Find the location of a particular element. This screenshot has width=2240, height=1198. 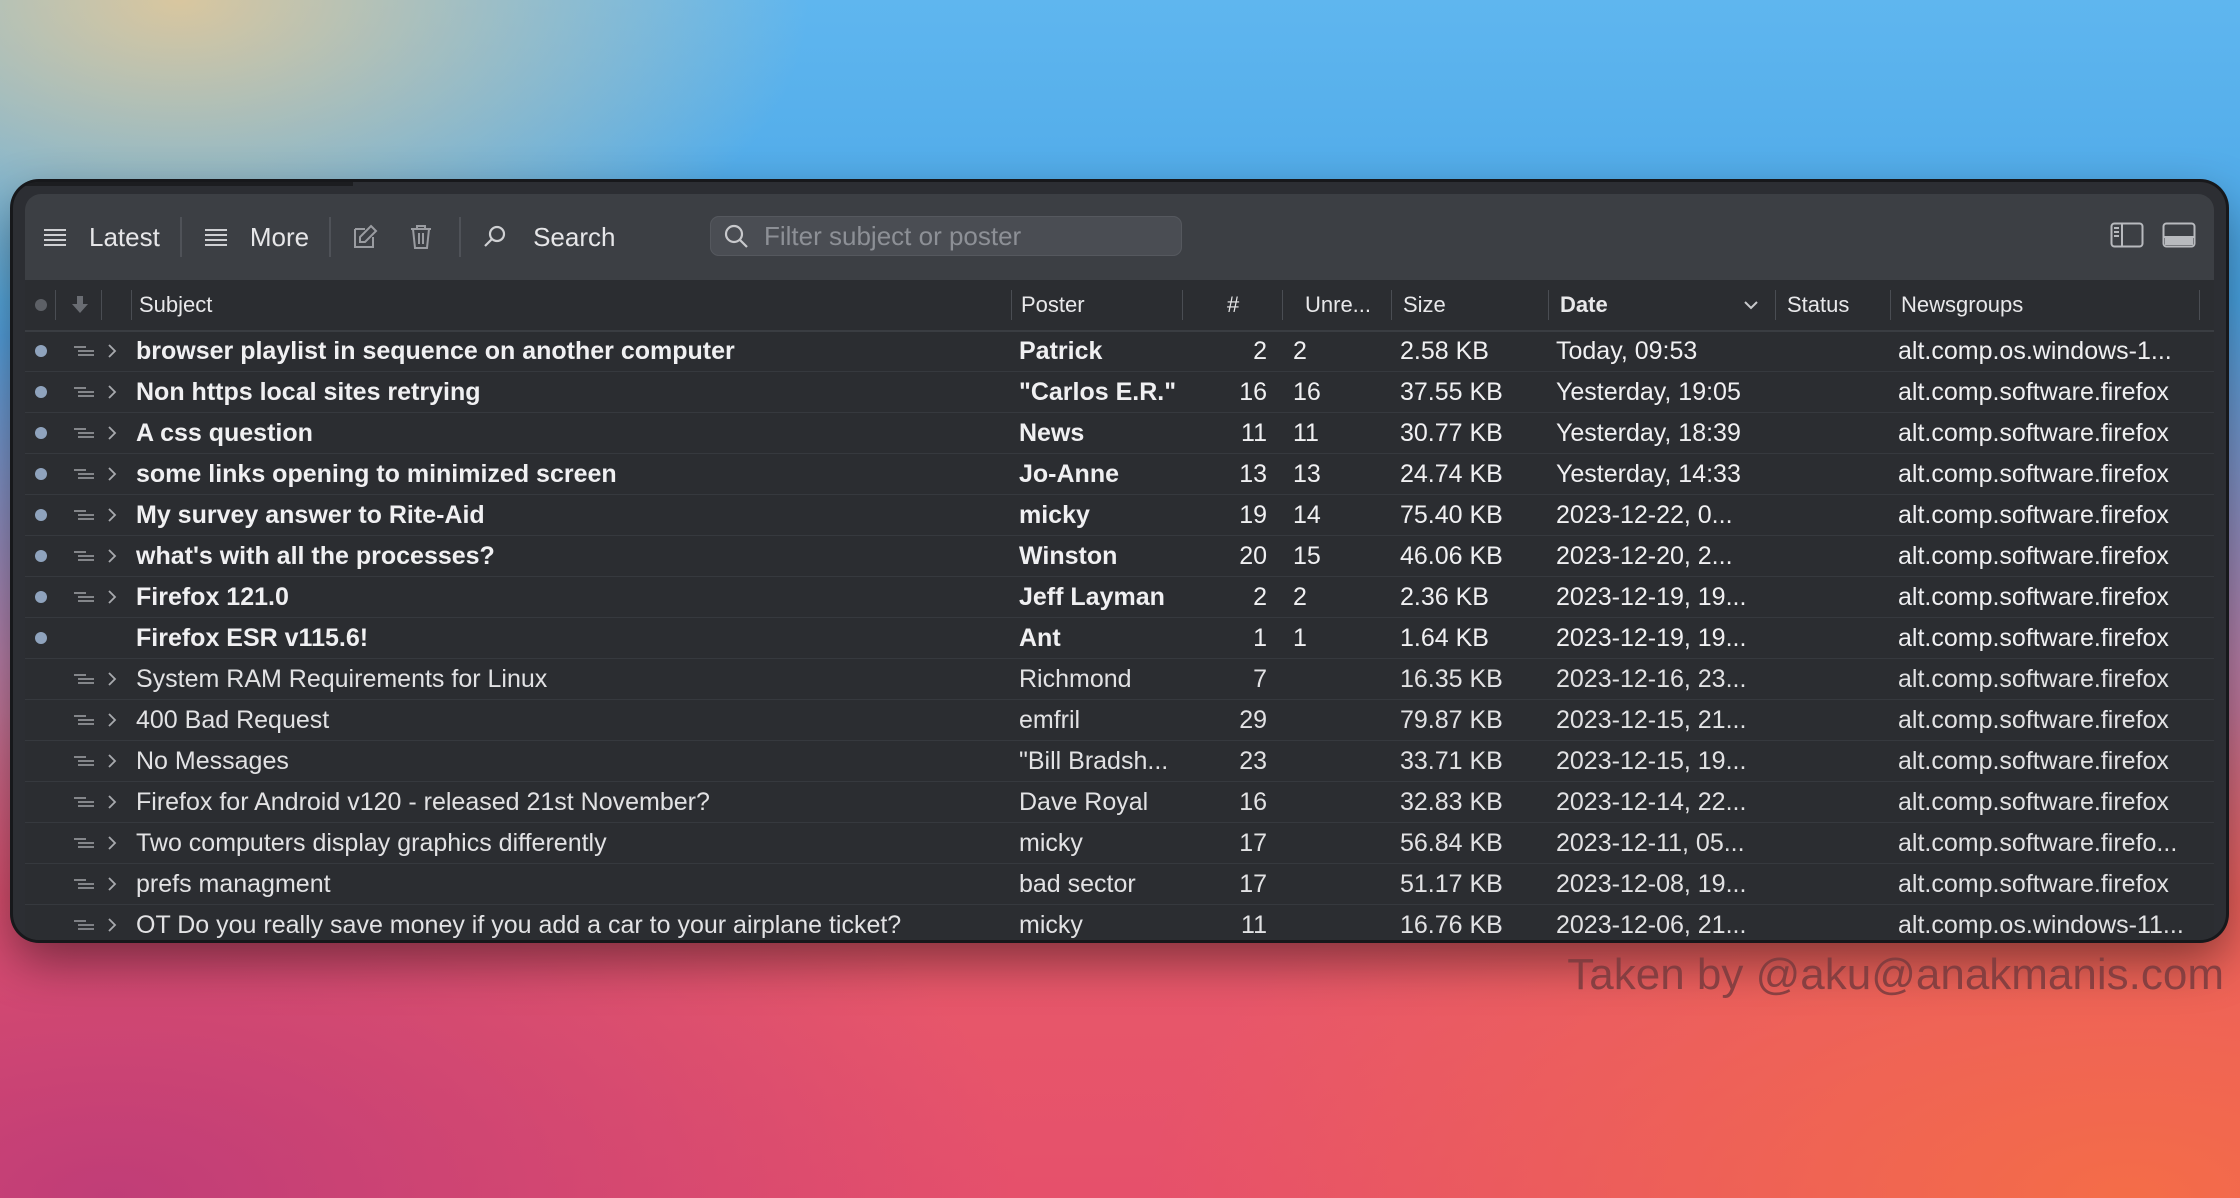

size-cell: 30.77 KB is located at coordinates (1451, 432).